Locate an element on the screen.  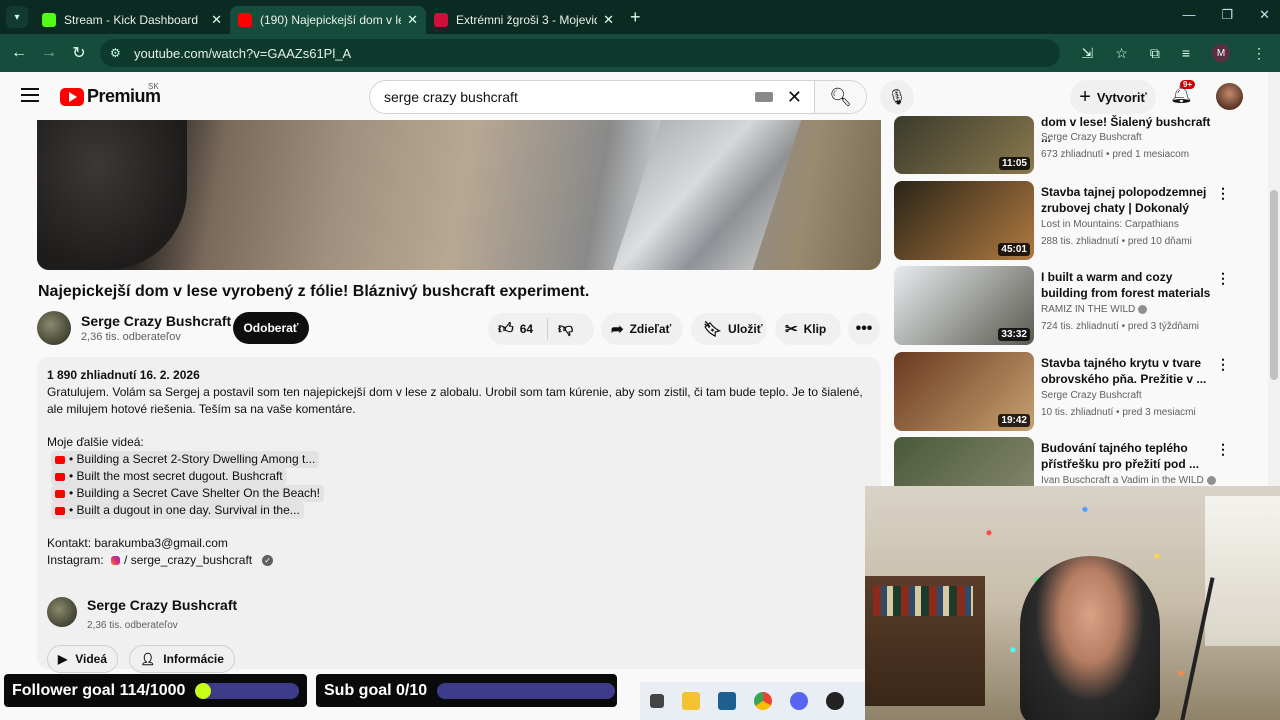
profile-avatar: M is located at coordinates (1221, 53).